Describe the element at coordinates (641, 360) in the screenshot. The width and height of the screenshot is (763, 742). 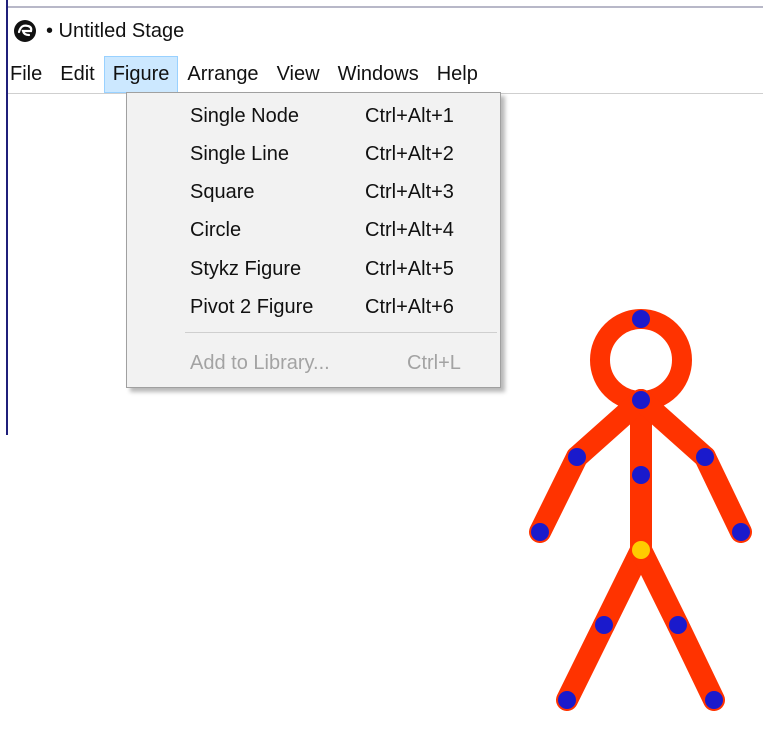
I see `figure-head` at that location.